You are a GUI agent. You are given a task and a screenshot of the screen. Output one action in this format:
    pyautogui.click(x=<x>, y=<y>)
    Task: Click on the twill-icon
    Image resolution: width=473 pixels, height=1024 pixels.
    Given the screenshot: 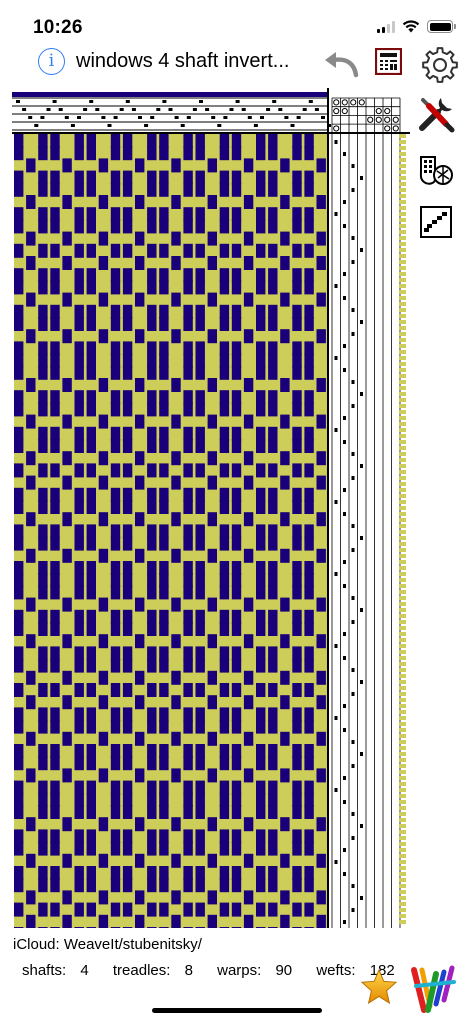 What is the action you would take?
    pyautogui.click(x=436, y=222)
    